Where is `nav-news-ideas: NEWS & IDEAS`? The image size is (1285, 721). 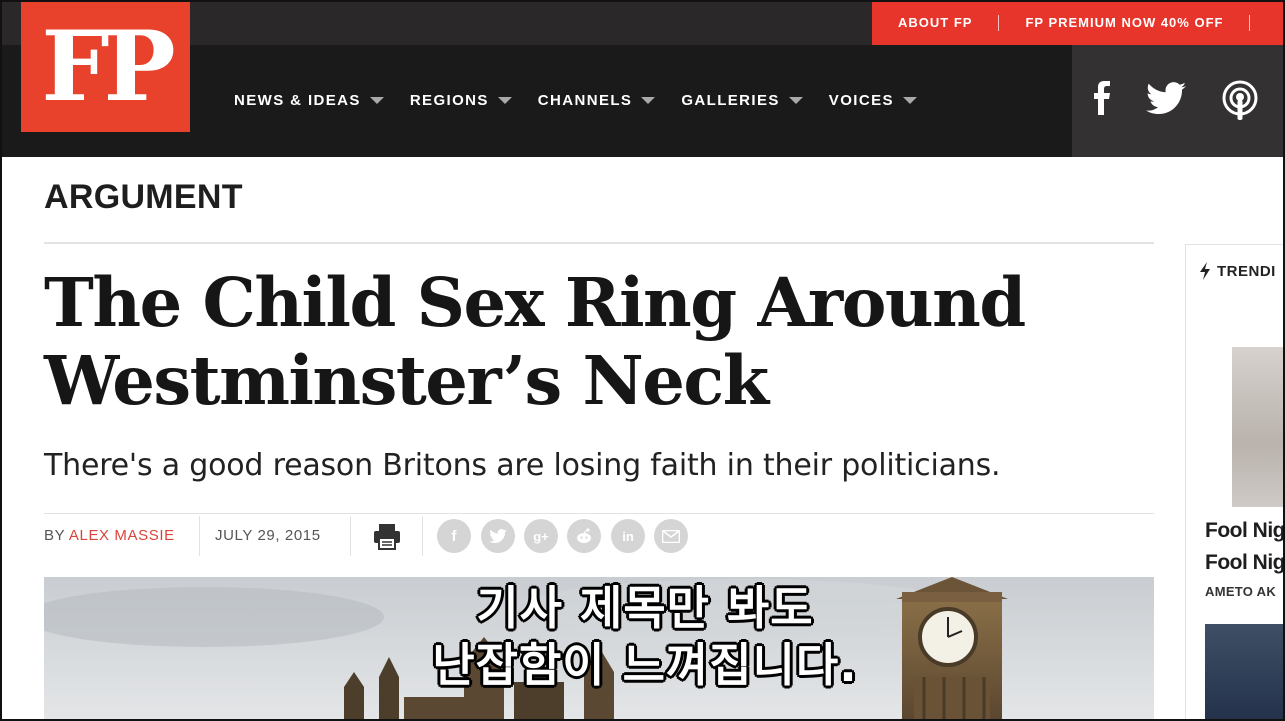
nav-news-ideas: NEWS & IDEAS is located at coordinates (309, 100).